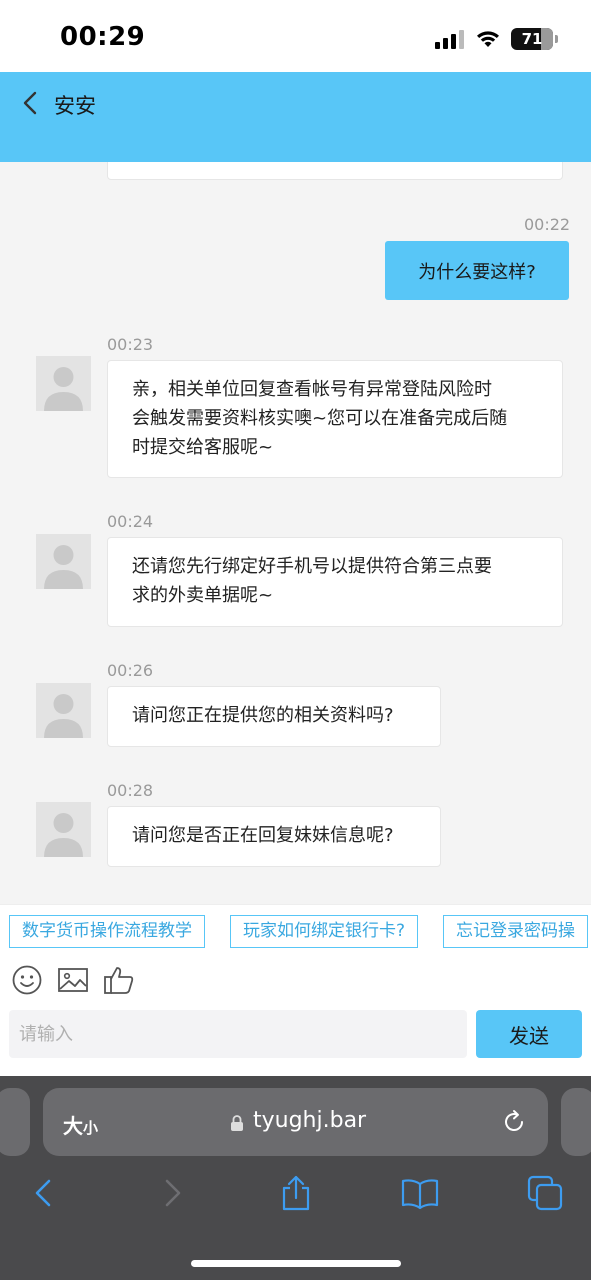  What do you see at coordinates (576, 1122) in the screenshot?
I see `next-tab-peek` at bounding box center [576, 1122].